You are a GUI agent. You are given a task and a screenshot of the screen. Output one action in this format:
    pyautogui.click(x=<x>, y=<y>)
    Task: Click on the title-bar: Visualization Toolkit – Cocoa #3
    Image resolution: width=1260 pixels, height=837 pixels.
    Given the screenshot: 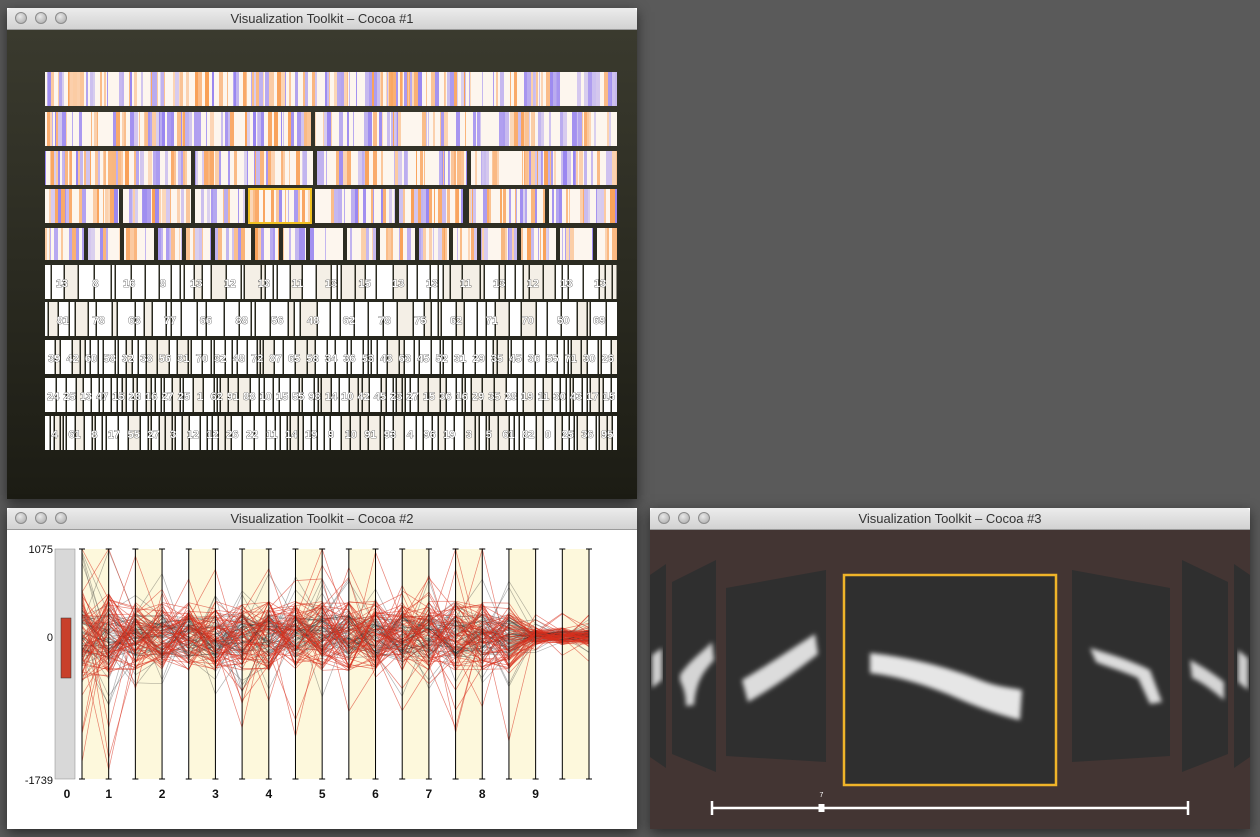 What is the action you would take?
    pyautogui.click(x=950, y=519)
    